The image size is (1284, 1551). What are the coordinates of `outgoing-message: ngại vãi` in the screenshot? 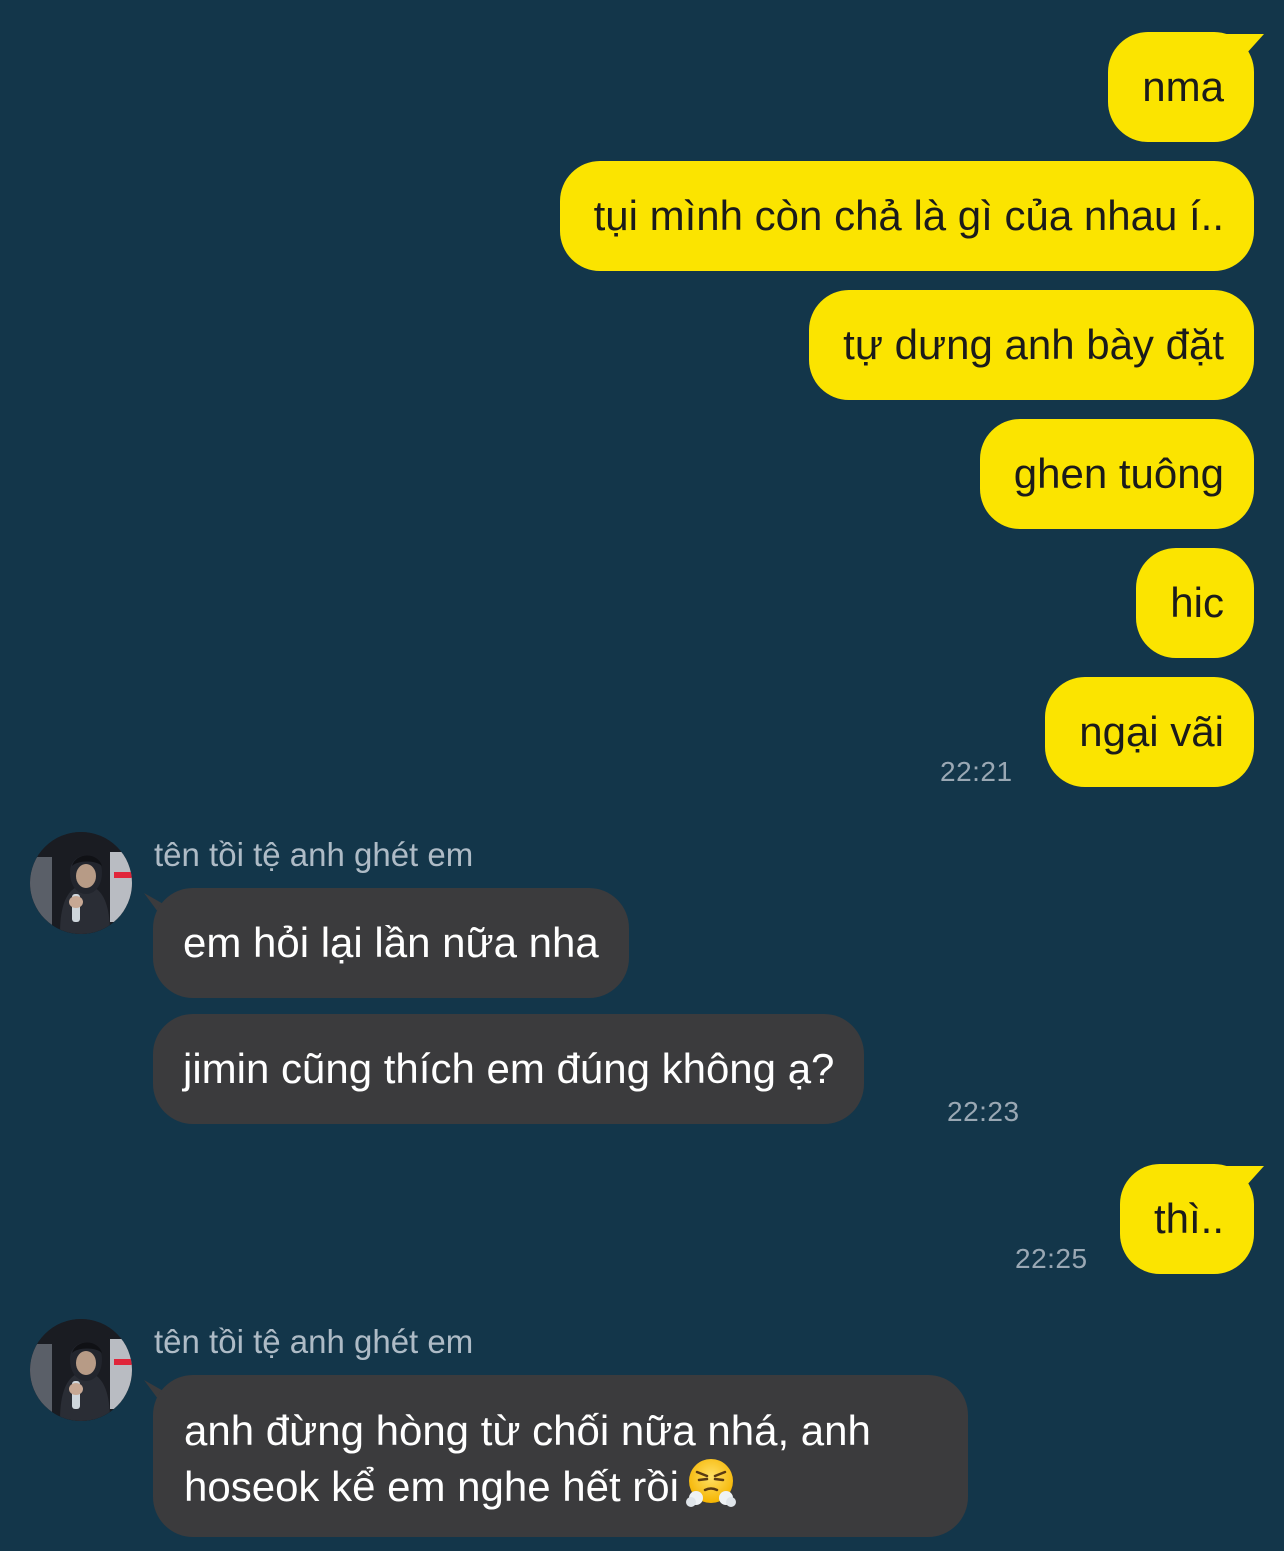 It's located at (1149, 732).